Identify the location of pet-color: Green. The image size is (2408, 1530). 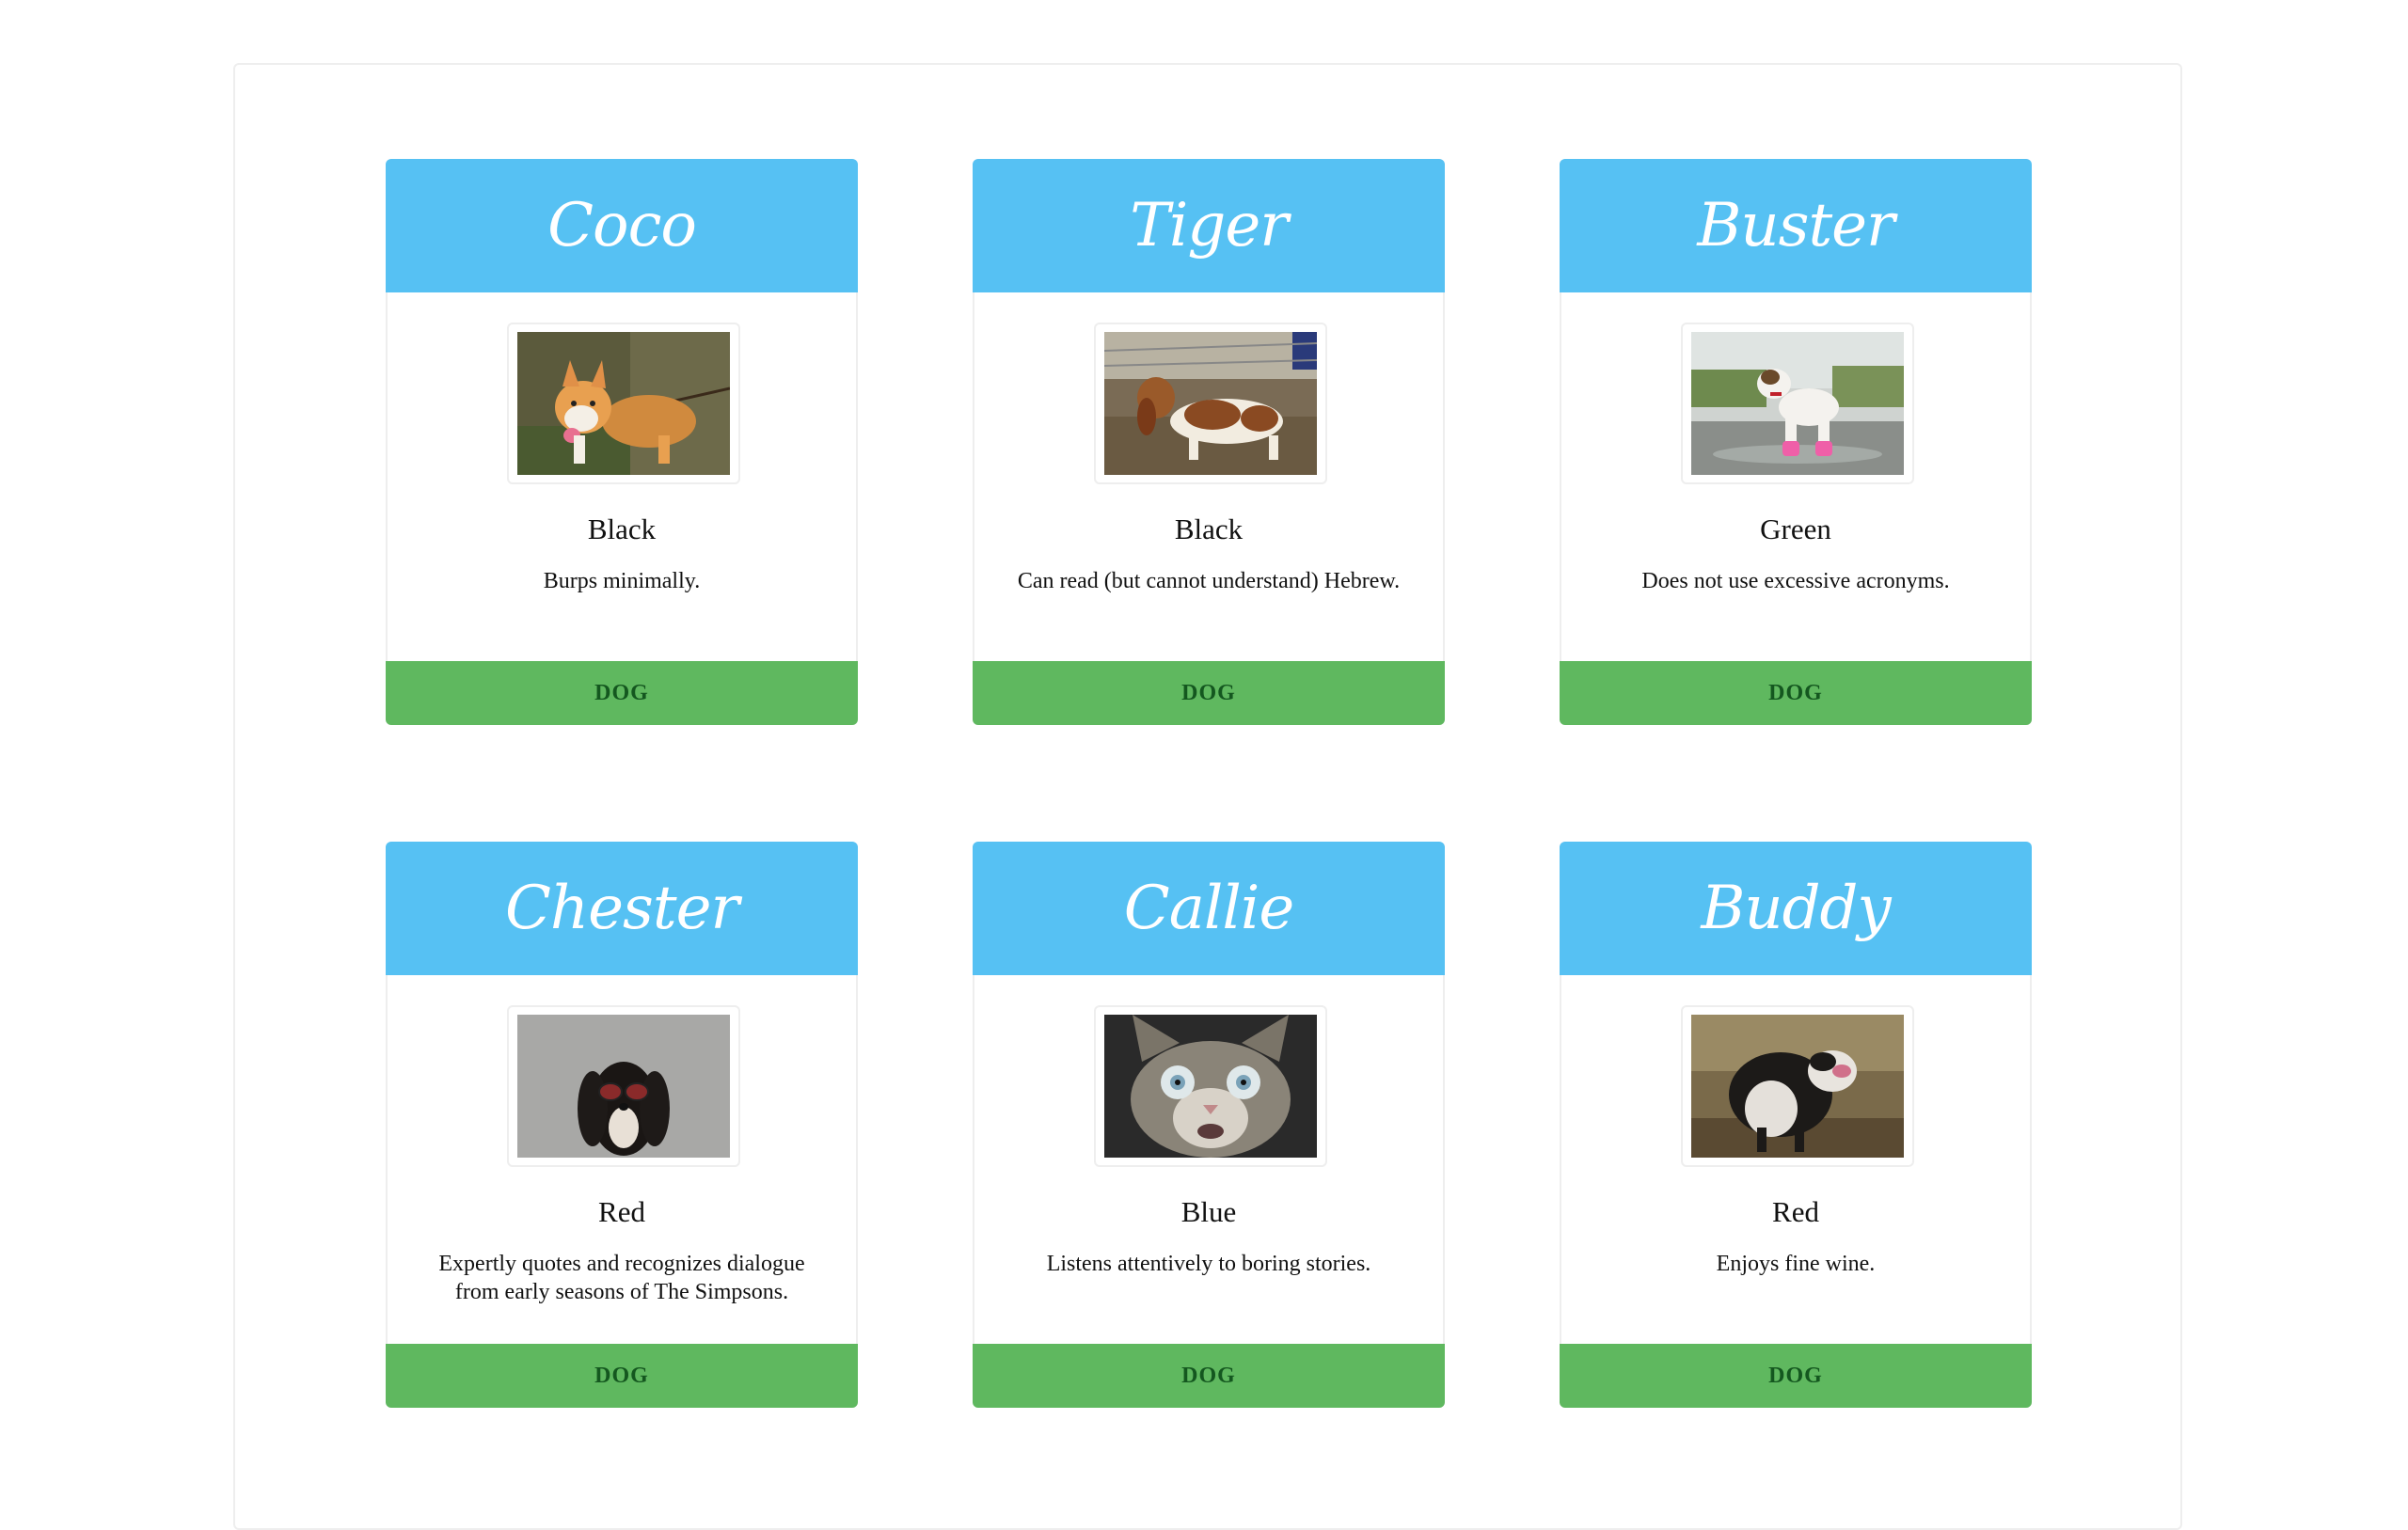
(1796, 529).